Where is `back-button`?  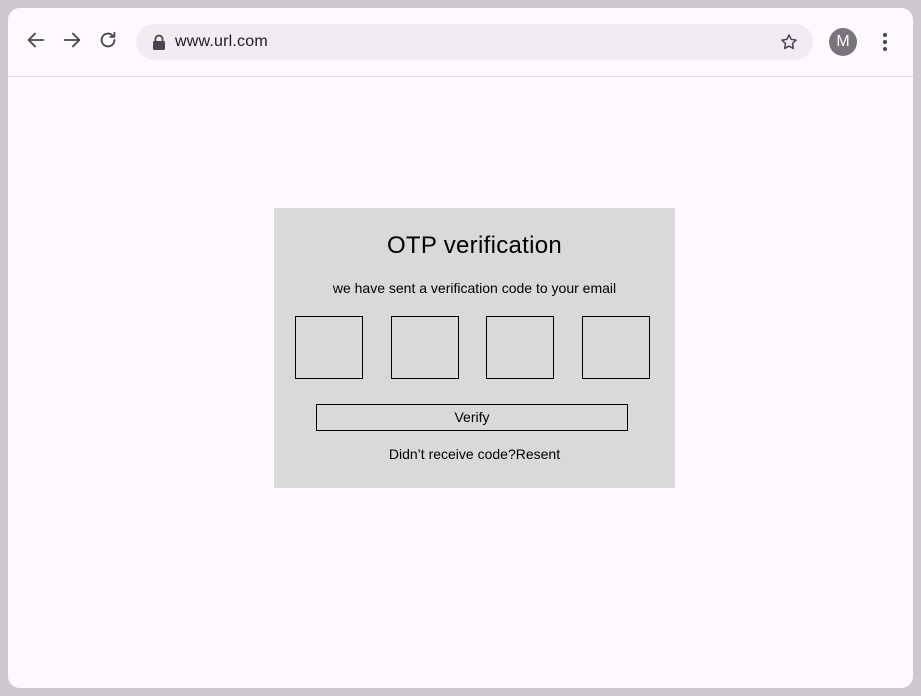
back-button is located at coordinates (36, 40).